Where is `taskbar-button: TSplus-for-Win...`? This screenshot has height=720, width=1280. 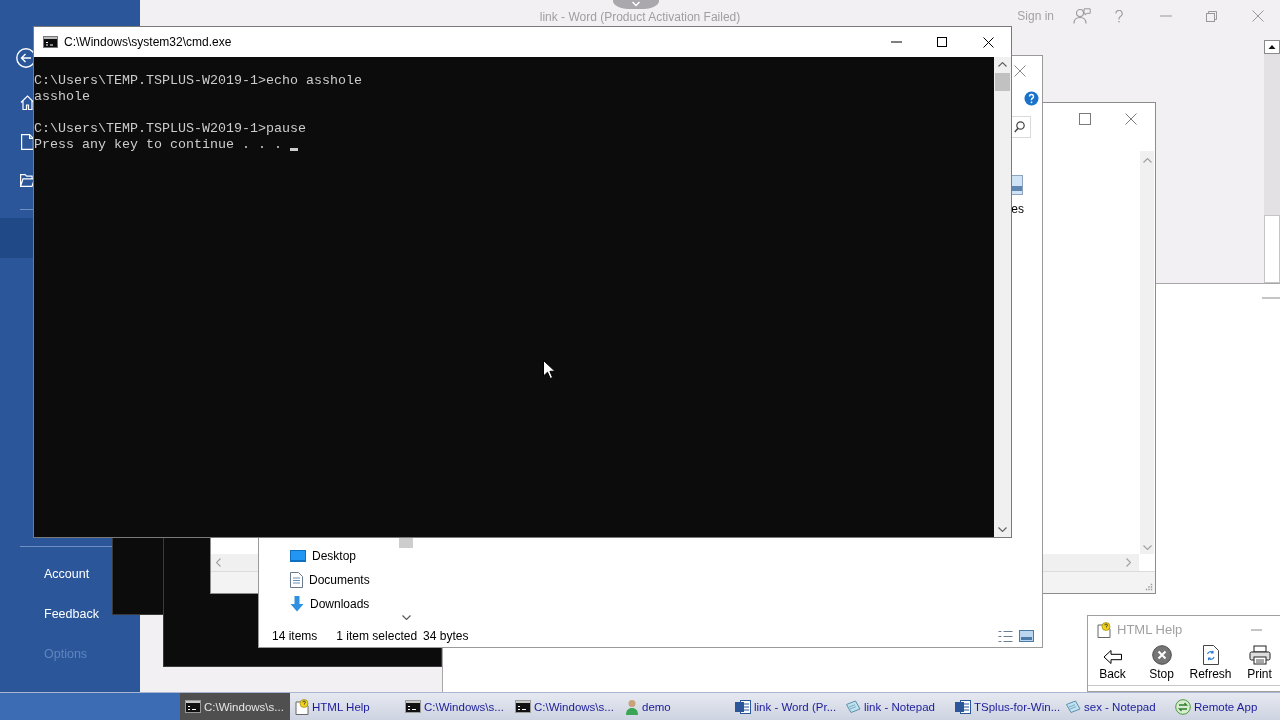
taskbar-button: TSplus-for-Win... is located at coordinates (1005, 706).